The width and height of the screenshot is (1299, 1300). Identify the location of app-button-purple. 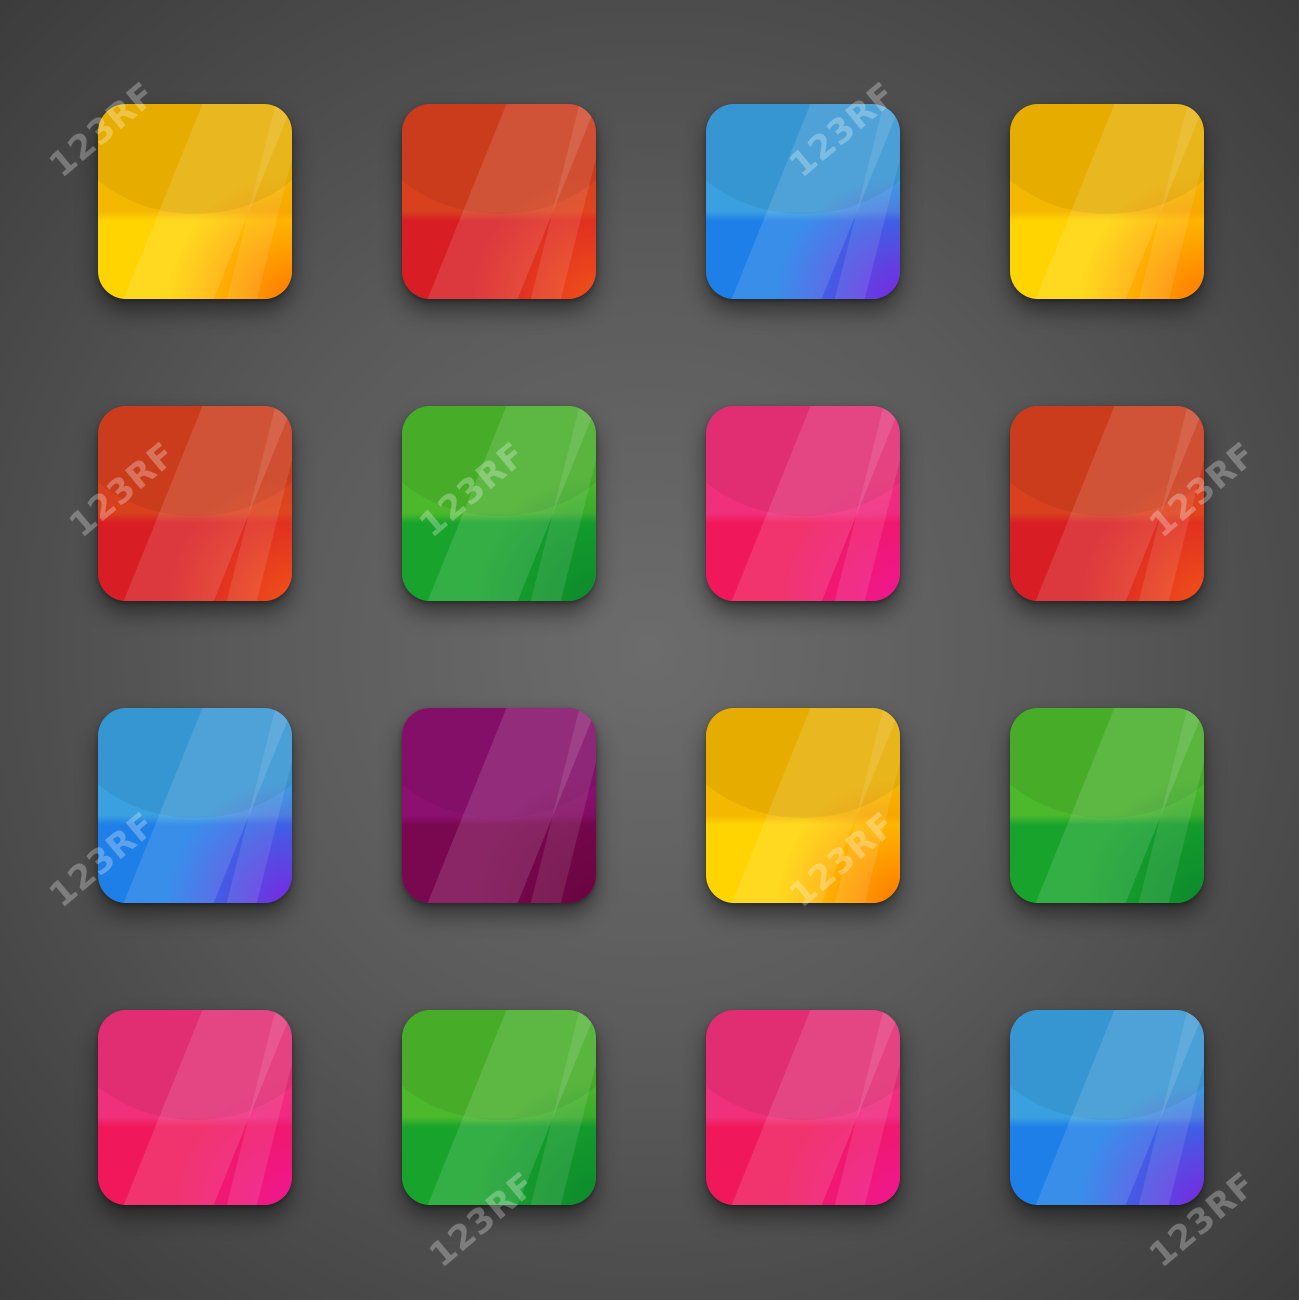
(499, 805).